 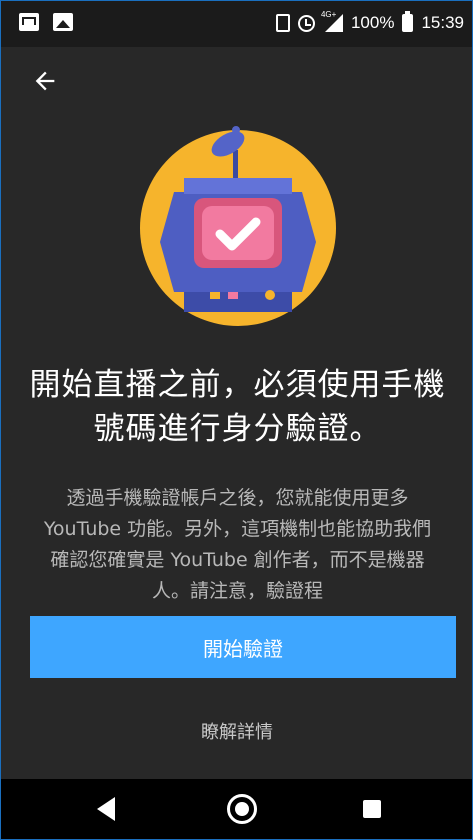 What do you see at coordinates (242, 809) in the screenshot?
I see `nav-home-icon` at bounding box center [242, 809].